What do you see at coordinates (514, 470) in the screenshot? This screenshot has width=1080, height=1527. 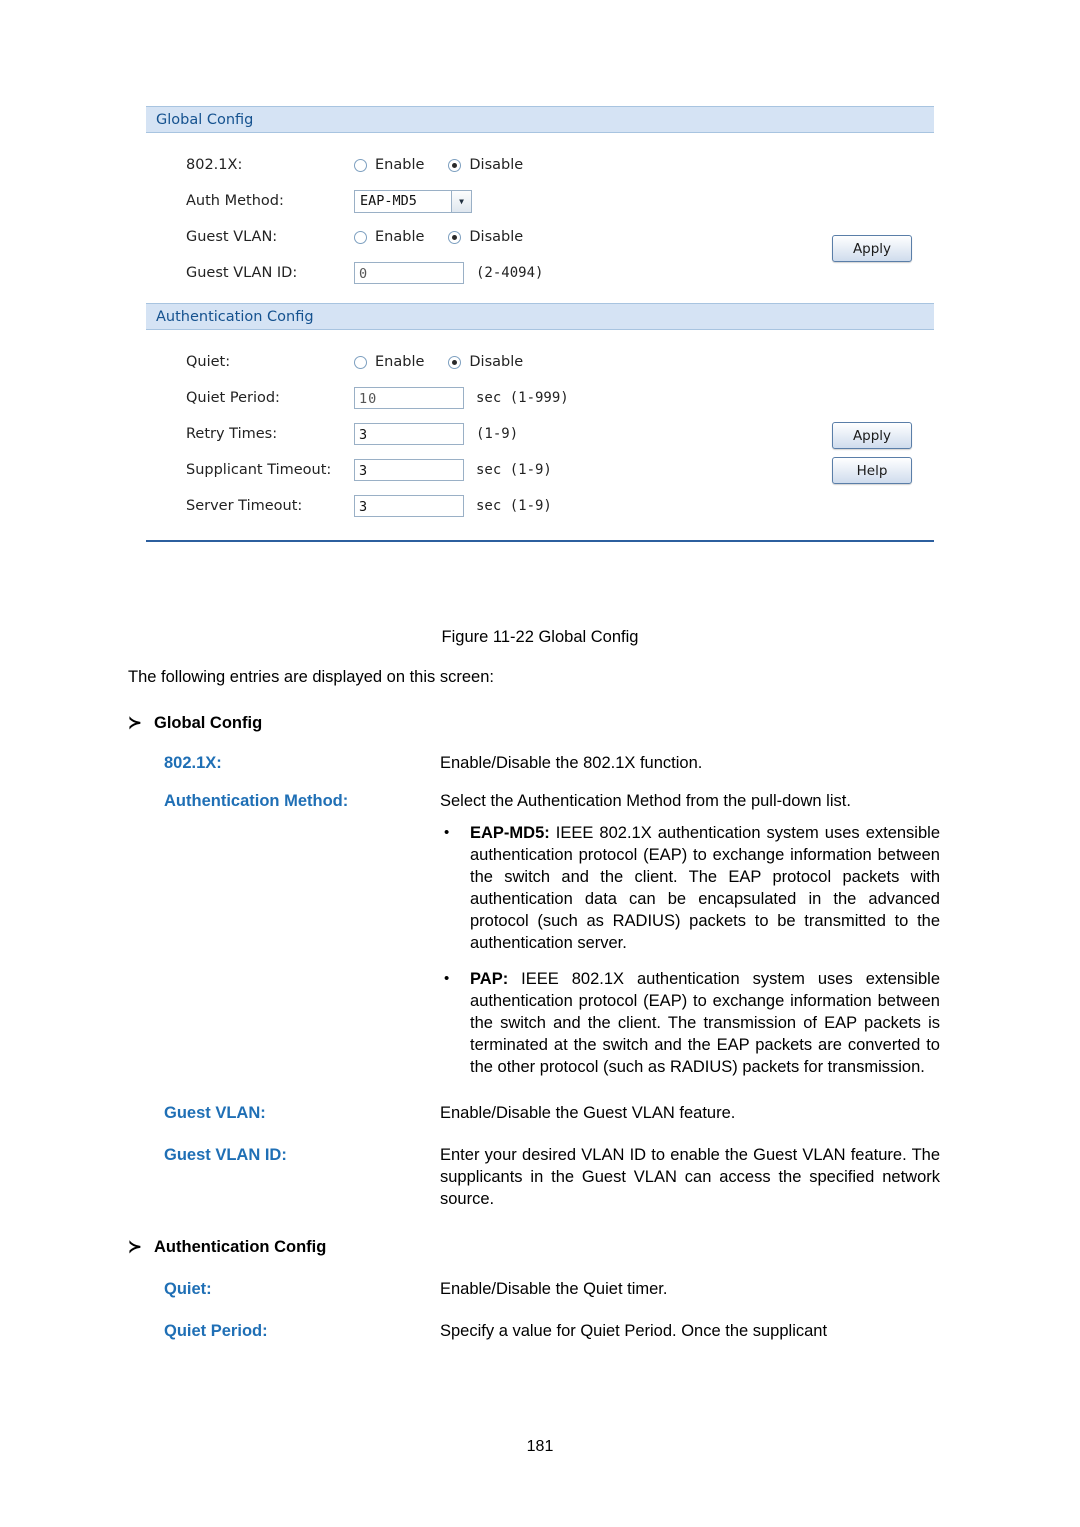 I see `hint-supplicant-timeout: sec (1-9)` at bounding box center [514, 470].